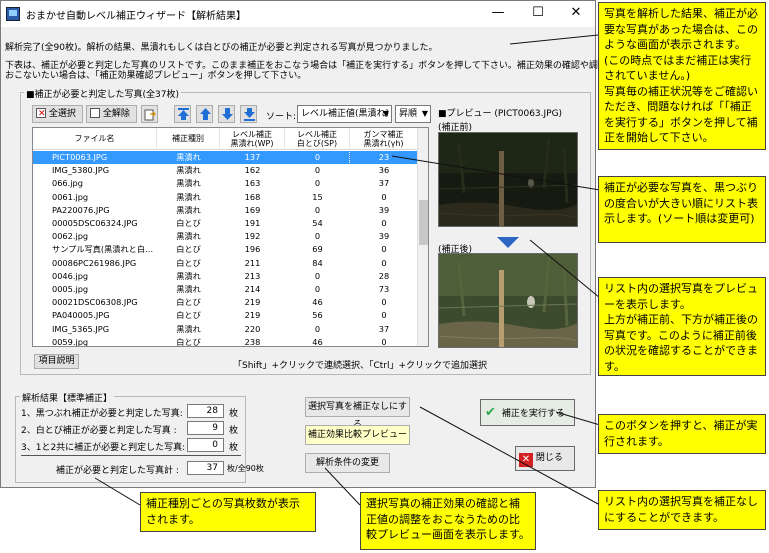 This screenshot has height=553, width=769. What do you see at coordinates (682, 510) in the screenshot?
I see `callout-no-correction: リスト内の選択写真を補正なしにすることができます。` at bounding box center [682, 510].